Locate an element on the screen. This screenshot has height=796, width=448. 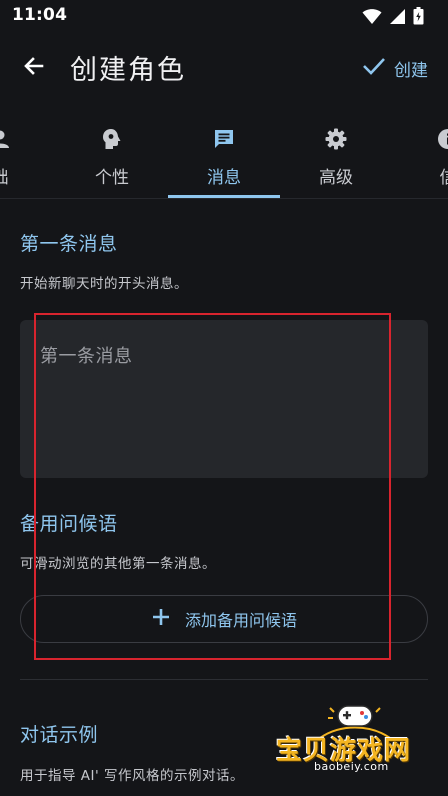
tab-label: 信 is located at coordinates (444, 175).